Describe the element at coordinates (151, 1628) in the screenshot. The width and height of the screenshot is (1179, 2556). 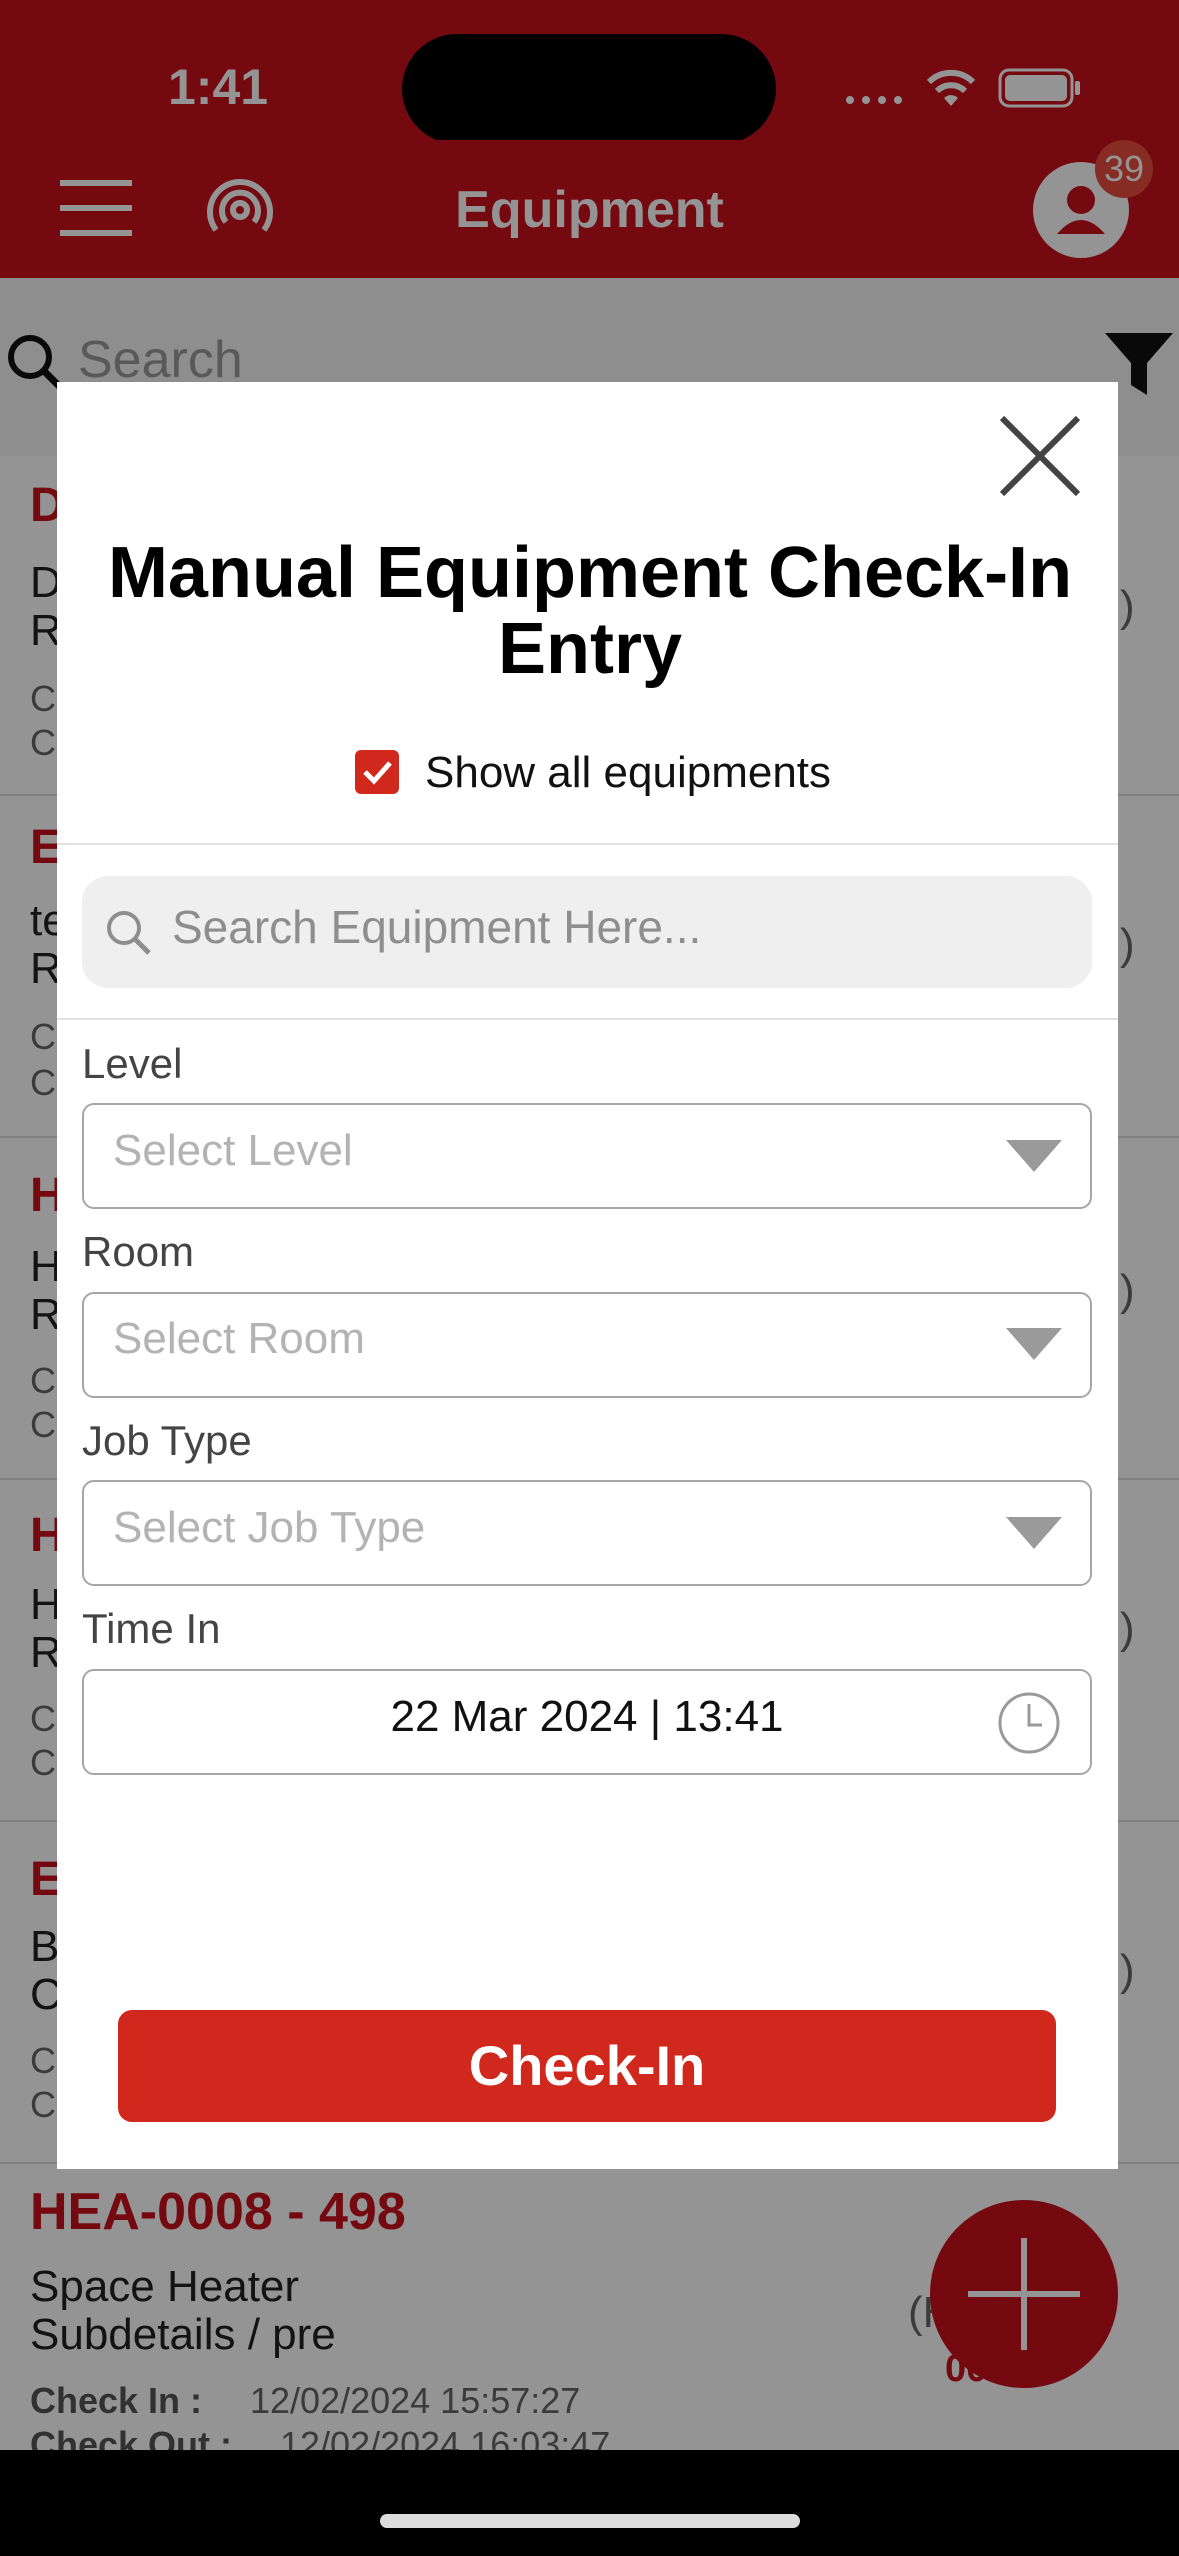
I see `time-in-label: Time In` at that location.